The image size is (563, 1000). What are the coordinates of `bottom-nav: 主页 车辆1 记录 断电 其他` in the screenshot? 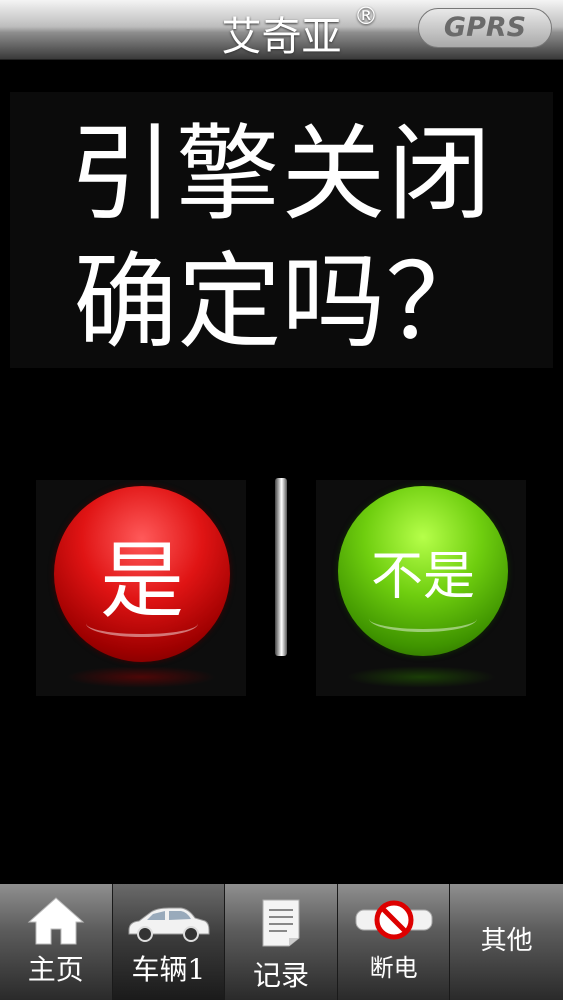 It's located at (281, 942).